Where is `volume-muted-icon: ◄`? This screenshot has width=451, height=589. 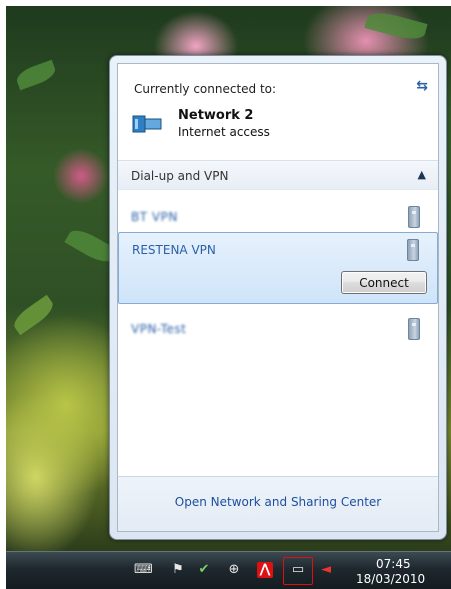
volume-muted-icon: ◄ is located at coordinates (326, 570).